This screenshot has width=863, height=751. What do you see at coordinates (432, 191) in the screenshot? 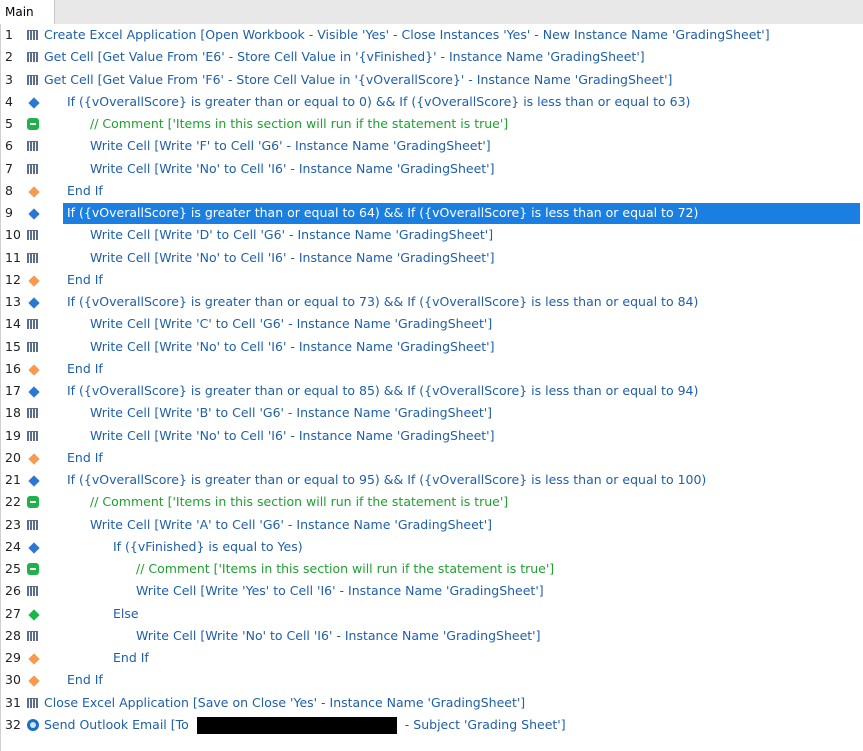
I see `script-line: 8 End If` at bounding box center [432, 191].